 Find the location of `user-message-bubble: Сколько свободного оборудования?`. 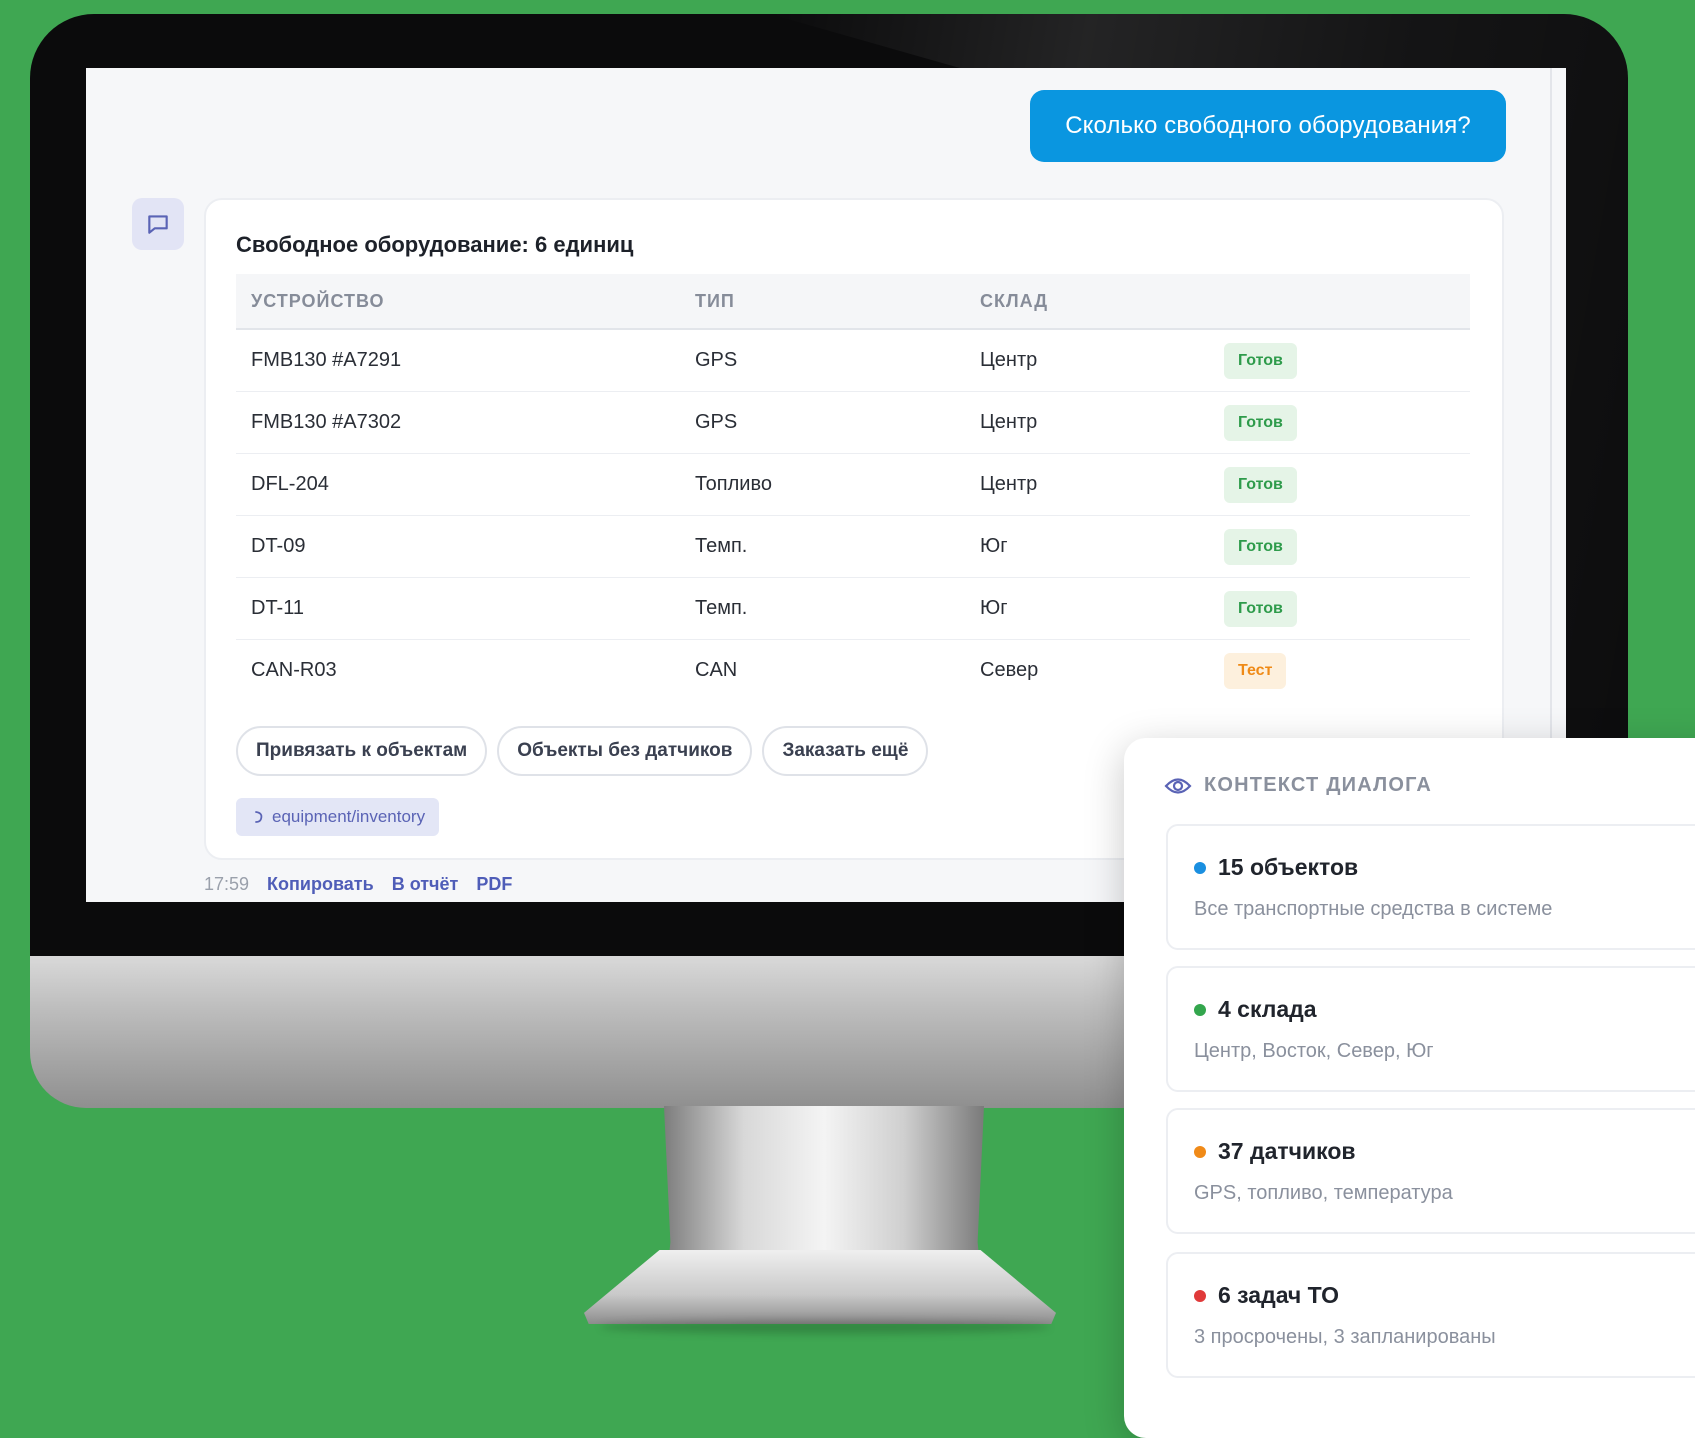

user-message-bubble: Сколько свободного оборудования? is located at coordinates (1268, 126).